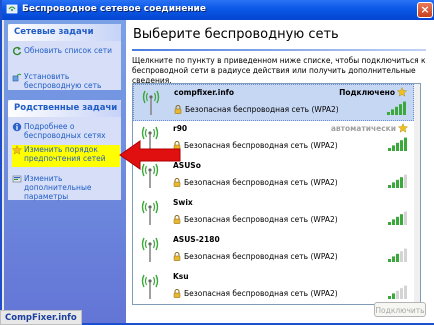  Describe the element at coordinates (425, 10) in the screenshot. I see `close-button: ×` at that location.